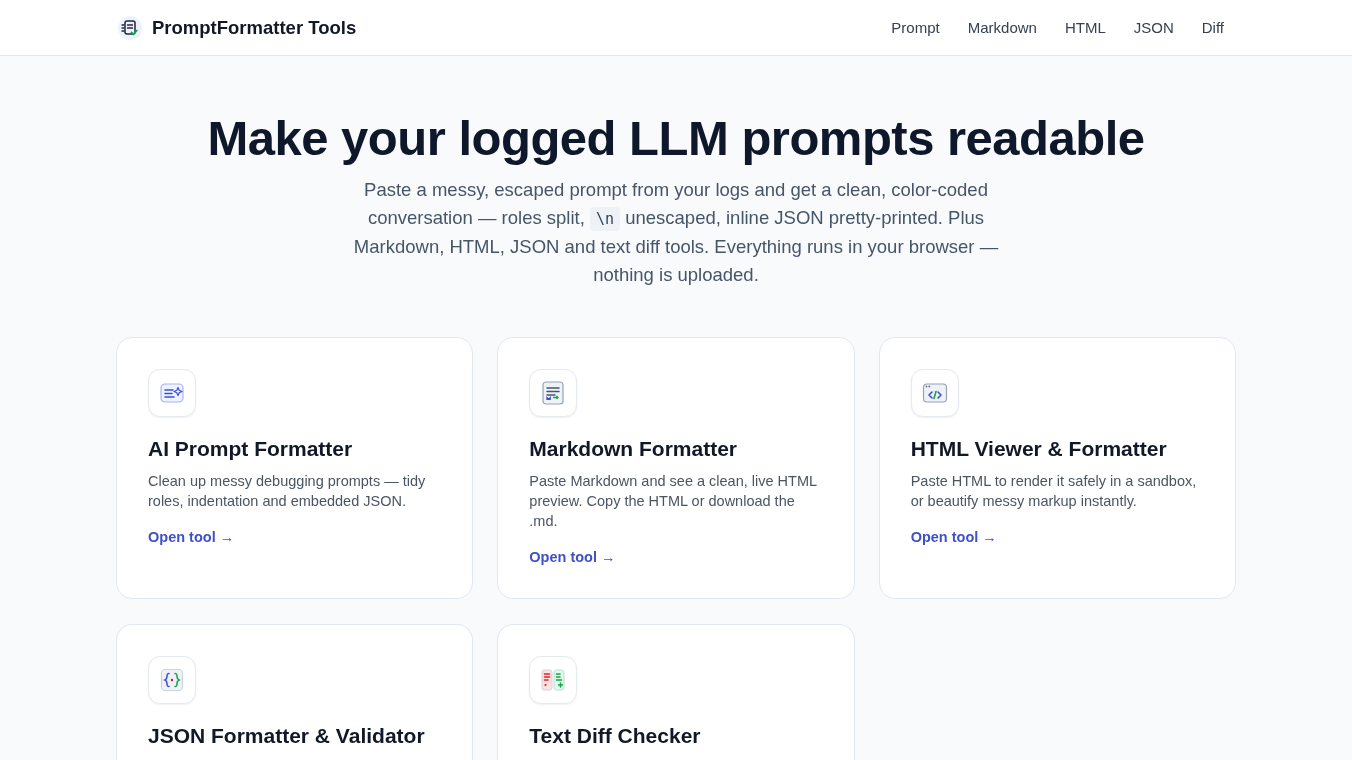 Image resolution: width=1352 pixels, height=760 pixels. What do you see at coordinates (676, 468) in the screenshot?
I see `tool-card: Markdown Formatter Paste Markdown and see a clean, live HTML preview. Copy the HTML or download the .md. Open tool →` at bounding box center [676, 468].